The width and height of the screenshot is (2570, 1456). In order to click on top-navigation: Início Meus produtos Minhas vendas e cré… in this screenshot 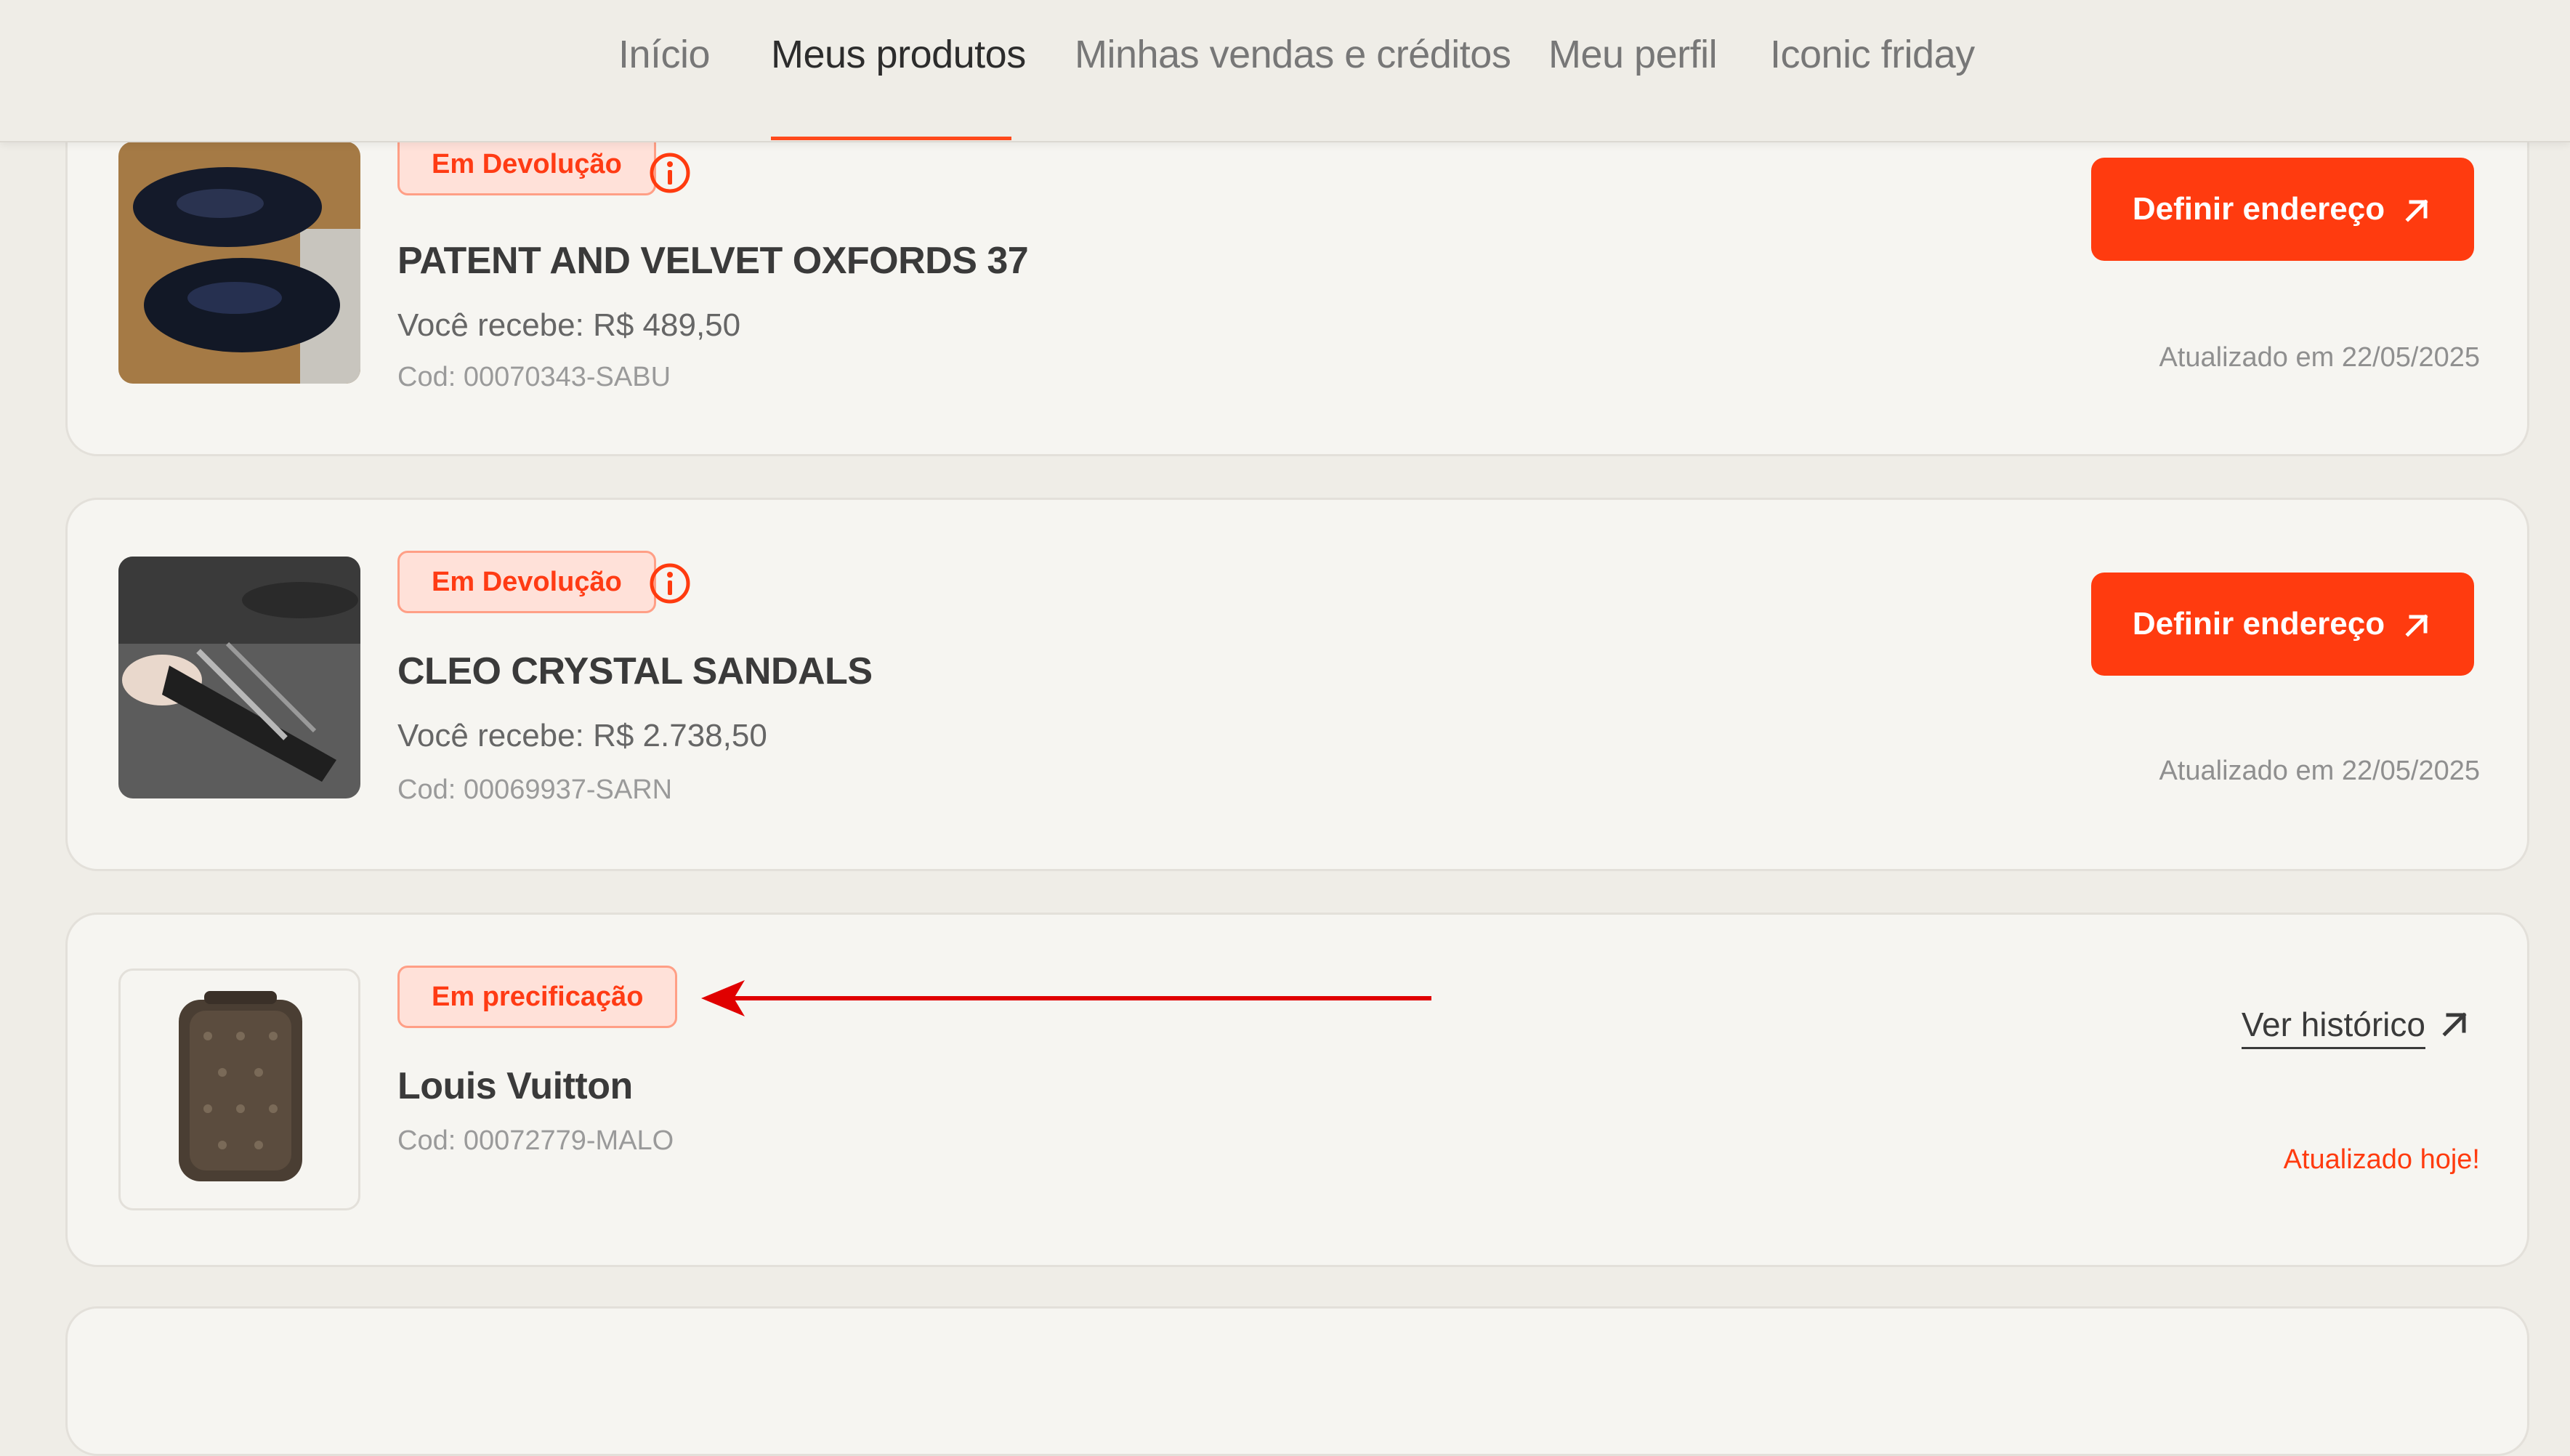, I will do `click(1285, 71)`.